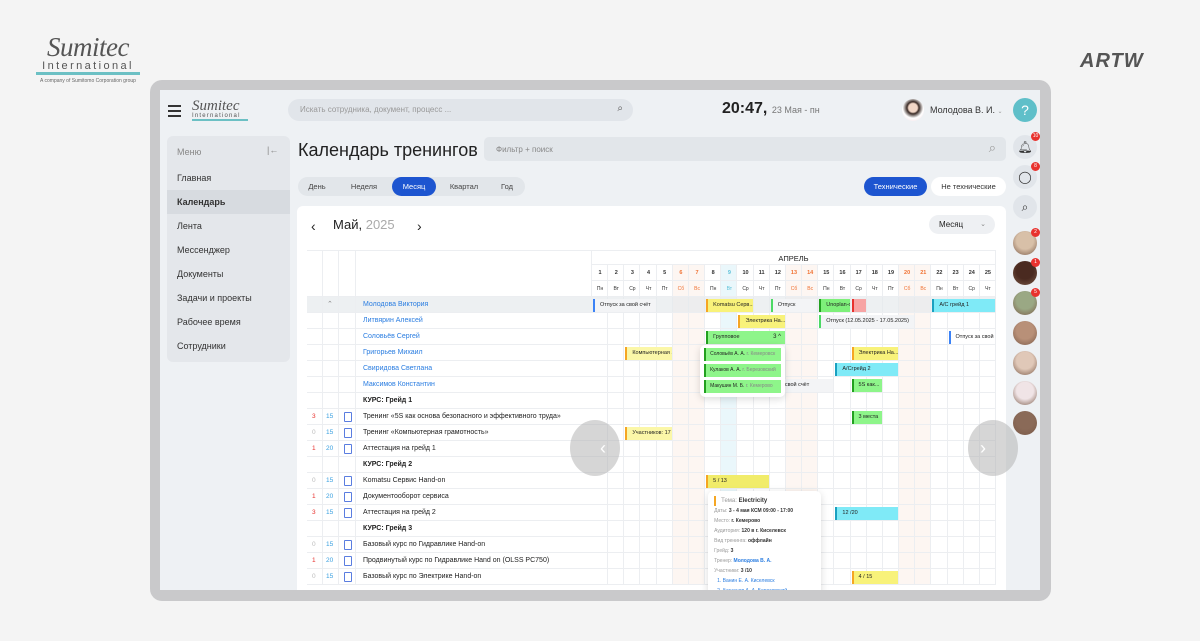 This screenshot has height=641, width=1200. Describe the element at coordinates (777, 337) in the screenshot. I see `group-count-toggle: 3 ^` at that location.